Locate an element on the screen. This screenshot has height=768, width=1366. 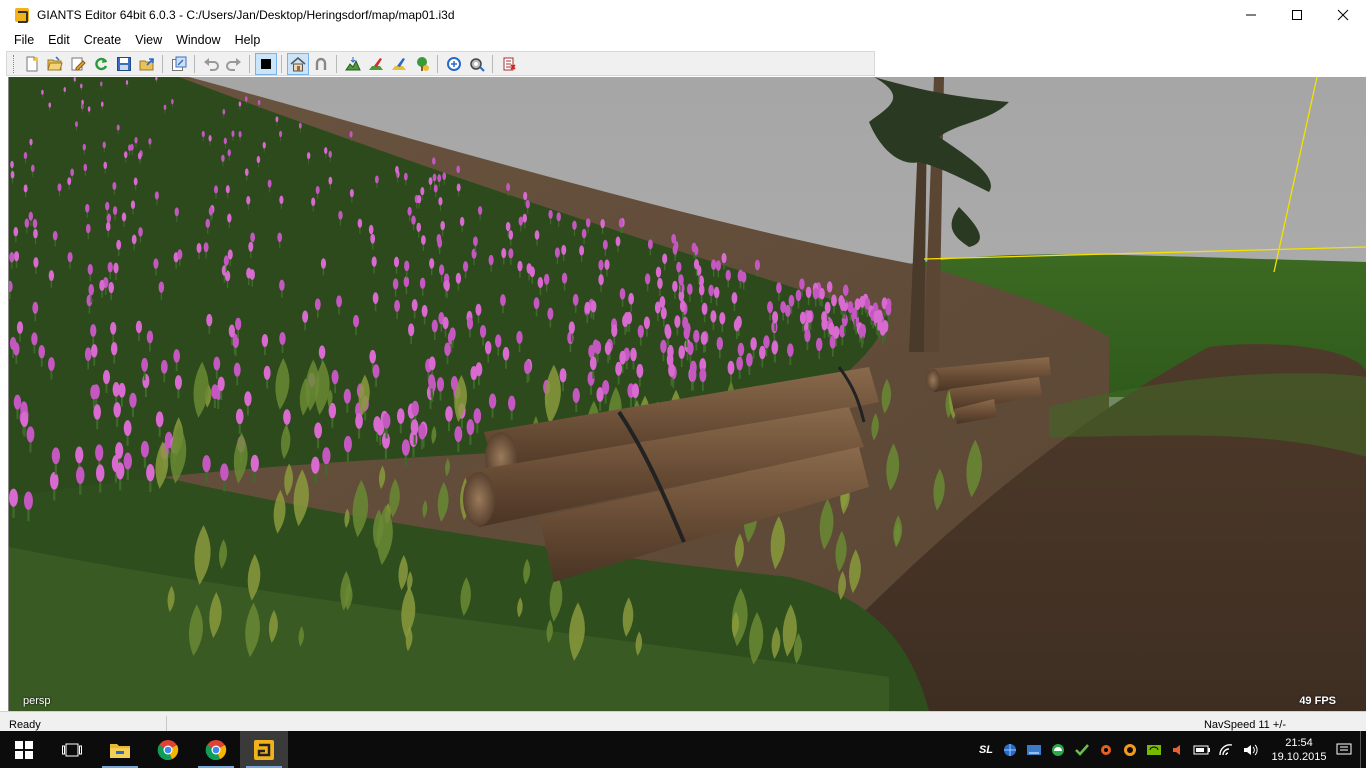
taskbar-file-explorer is located at coordinates (120, 749).